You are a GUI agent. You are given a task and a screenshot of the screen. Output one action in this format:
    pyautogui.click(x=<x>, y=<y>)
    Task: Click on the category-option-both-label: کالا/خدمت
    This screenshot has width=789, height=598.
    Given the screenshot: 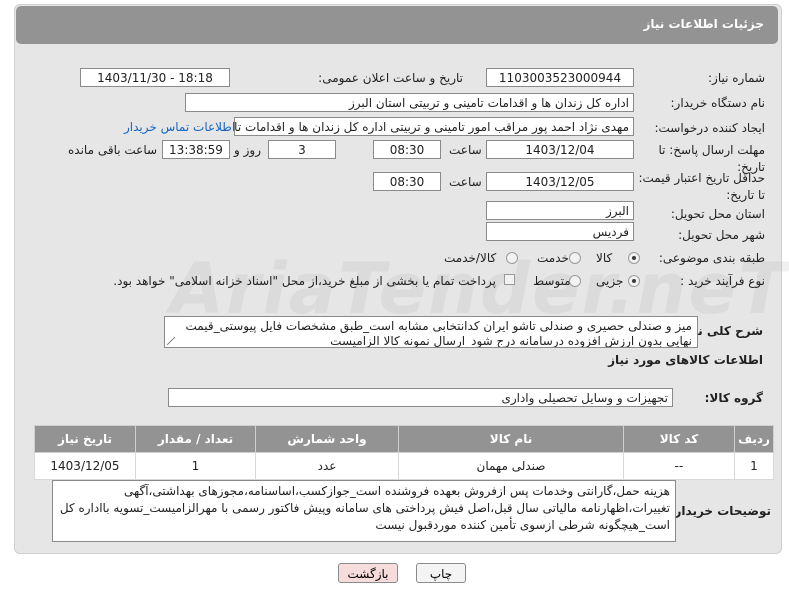 What is the action you would take?
    pyautogui.click(x=470, y=258)
    